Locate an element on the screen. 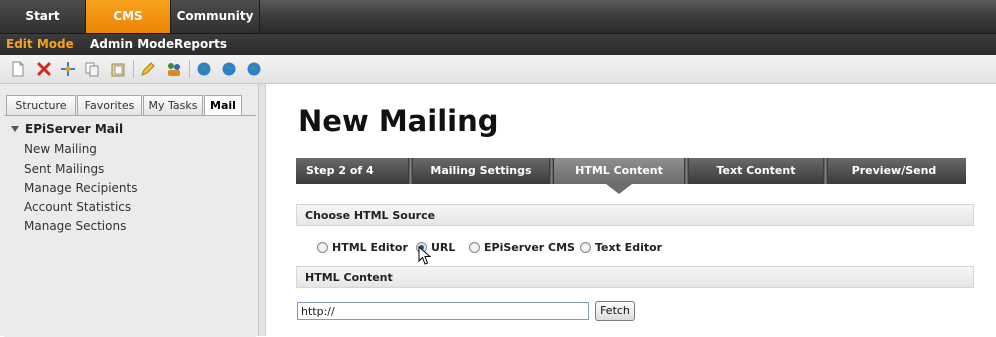 This screenshot has height=337, width=996. tab-favorites: Favorites is located at coordinates (109, 105).